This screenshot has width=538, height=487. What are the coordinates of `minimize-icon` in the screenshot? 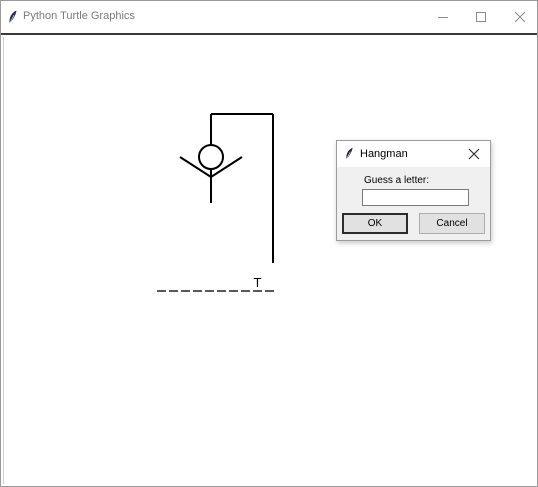 It's located at (443, 17).